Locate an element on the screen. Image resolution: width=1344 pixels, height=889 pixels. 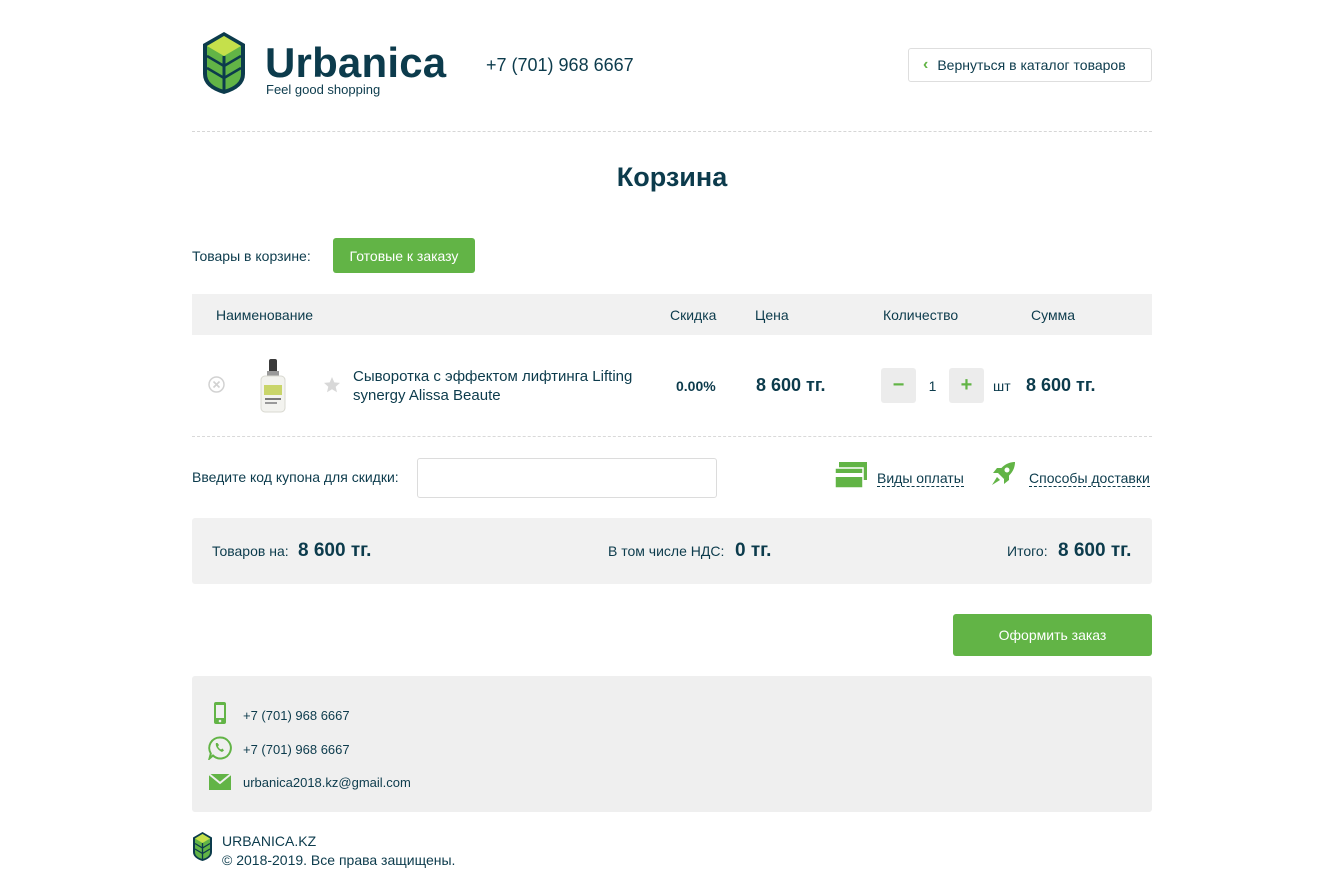
grand-total-label: Итого: is located at coordinates (1027, 551).